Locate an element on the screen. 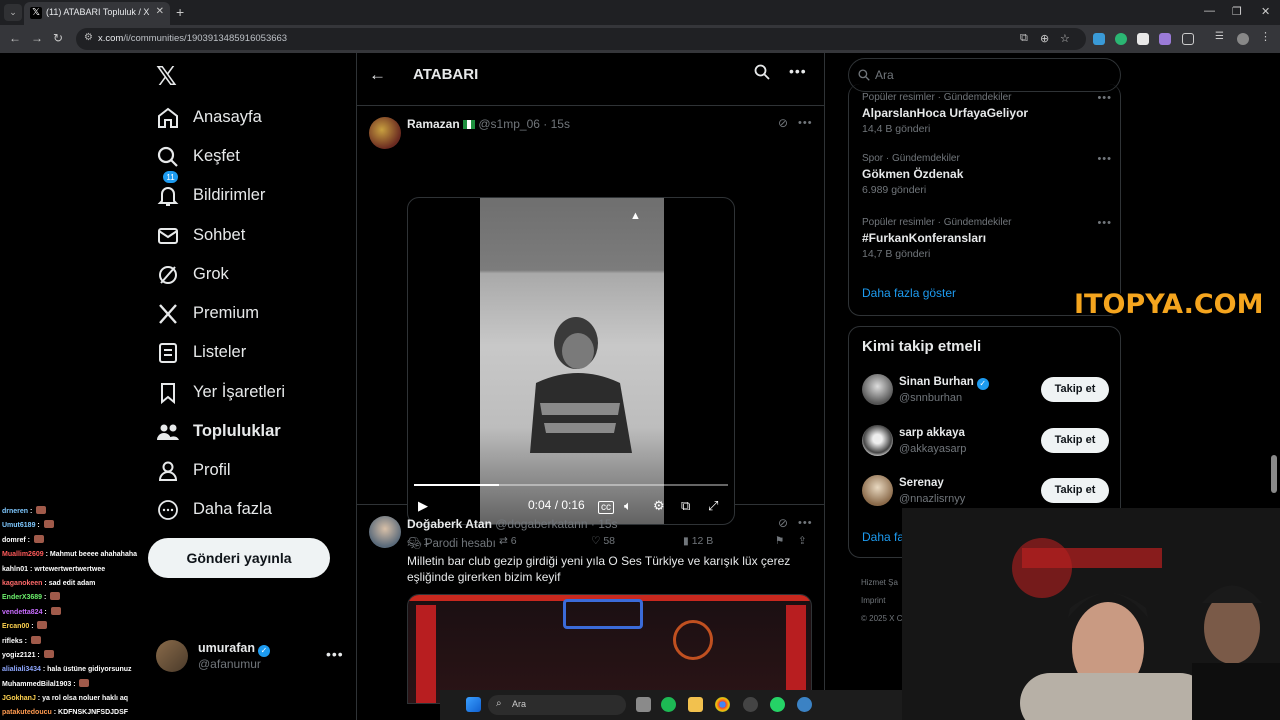 Image resolution: width=1280 pixels, height=720 pixels. back-arrow-icon: ← is located at coordinates (377, 75).